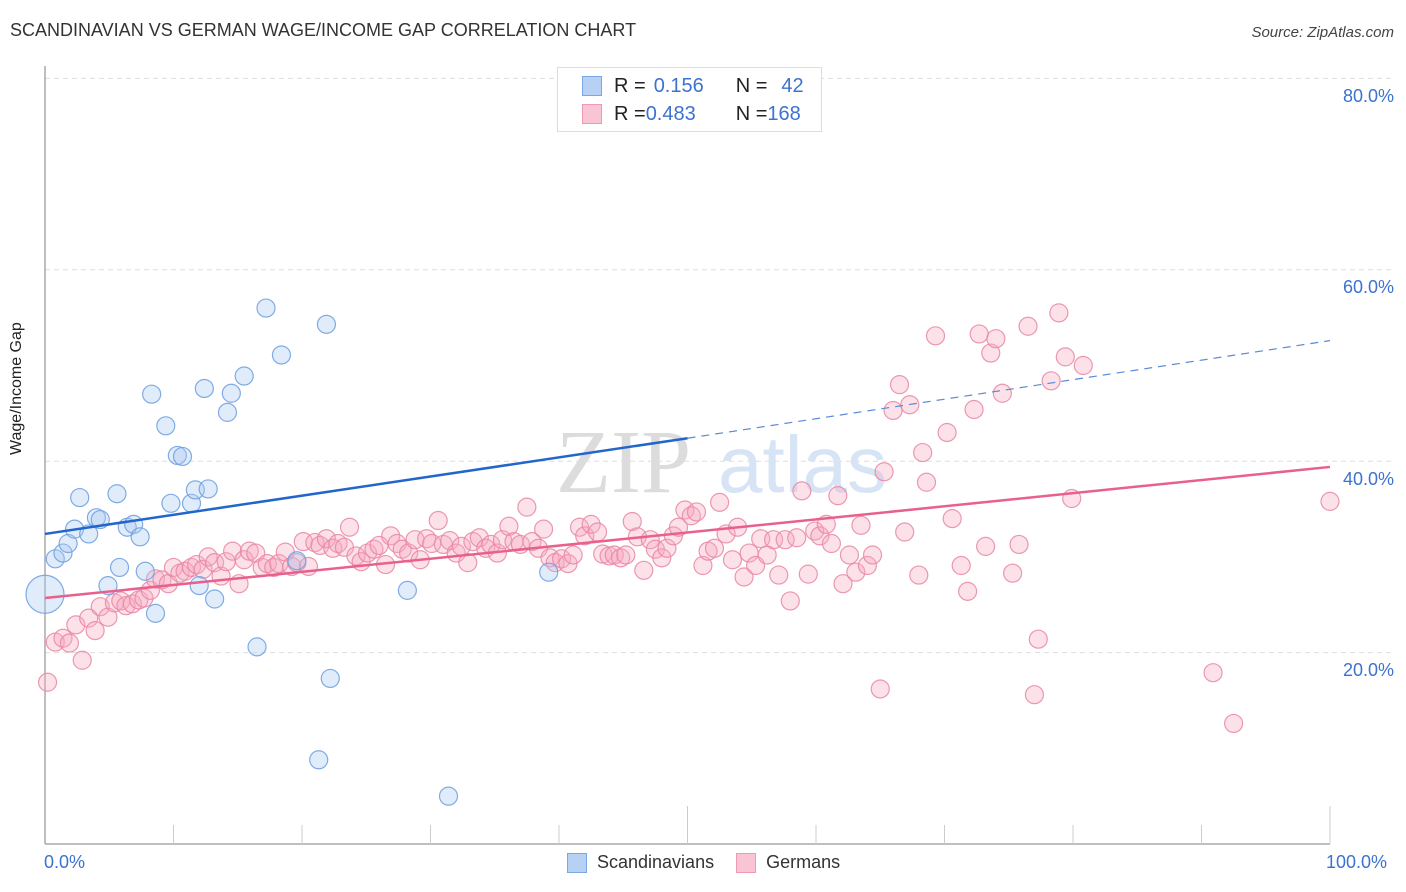 This screenshot has width=1406, height=892. Describe the element at coordinates (1357, 862) in the screenshot. I see `x-tick-label: 100.0%` at that location.